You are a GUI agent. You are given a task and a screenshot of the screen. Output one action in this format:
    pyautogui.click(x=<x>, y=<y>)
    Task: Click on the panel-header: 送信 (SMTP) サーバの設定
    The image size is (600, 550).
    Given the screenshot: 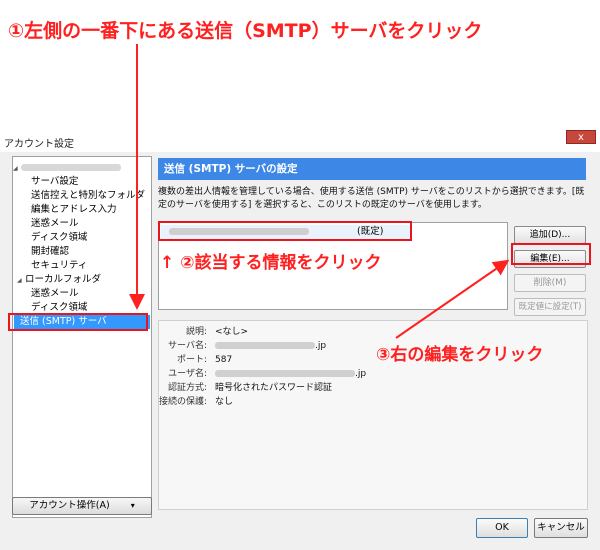 What is the action you would take?
    pyautogui.click(x=372, y=169)
    